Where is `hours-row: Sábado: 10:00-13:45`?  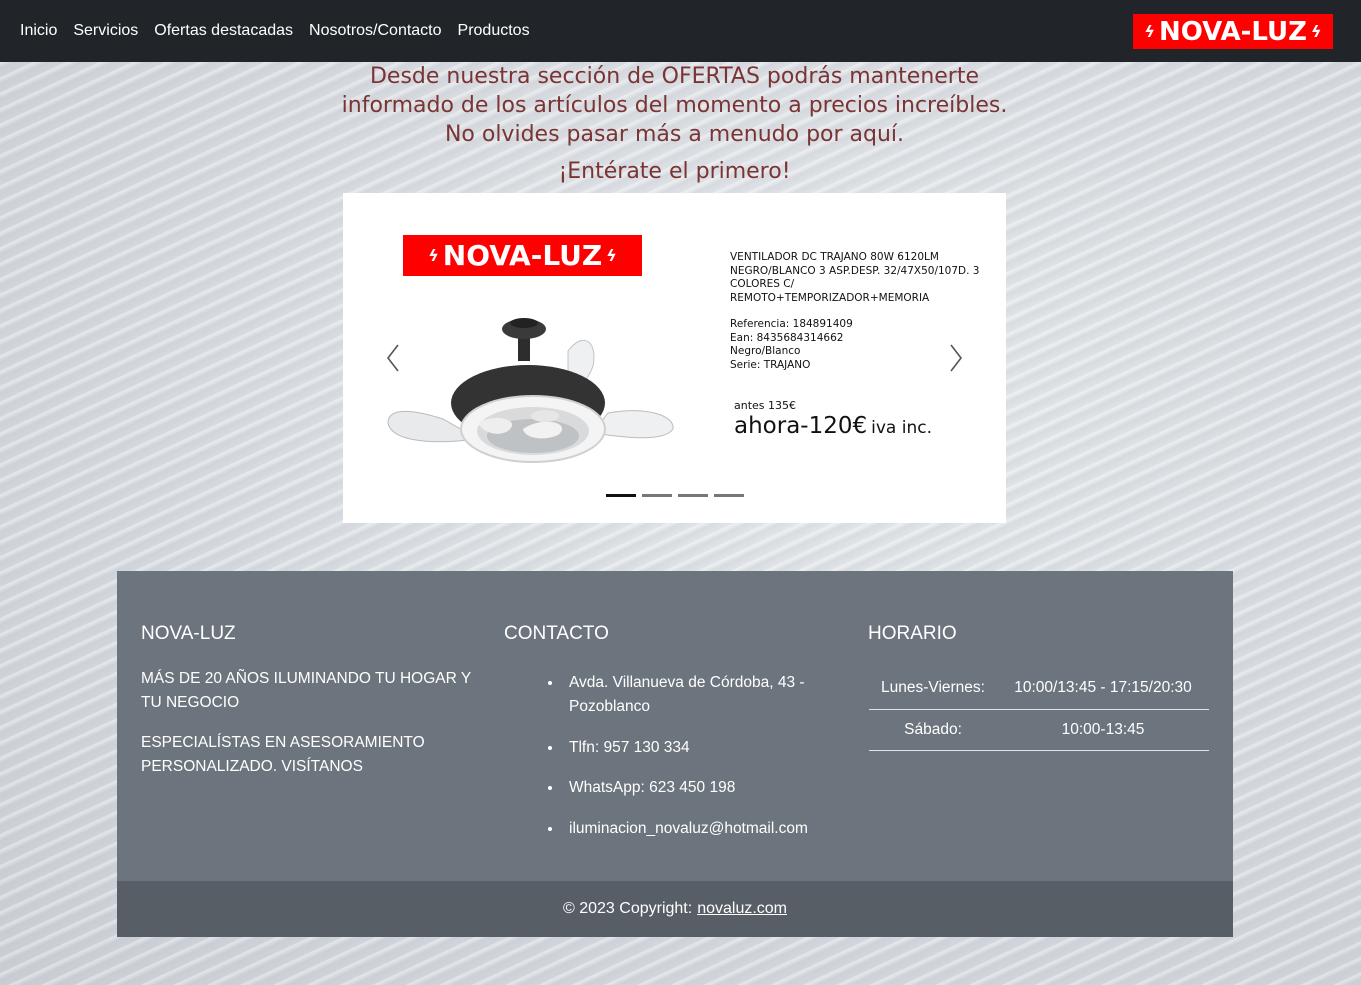 hours-row: Sábado: 10:00-13:45 is located at coordinates (1039, 730).